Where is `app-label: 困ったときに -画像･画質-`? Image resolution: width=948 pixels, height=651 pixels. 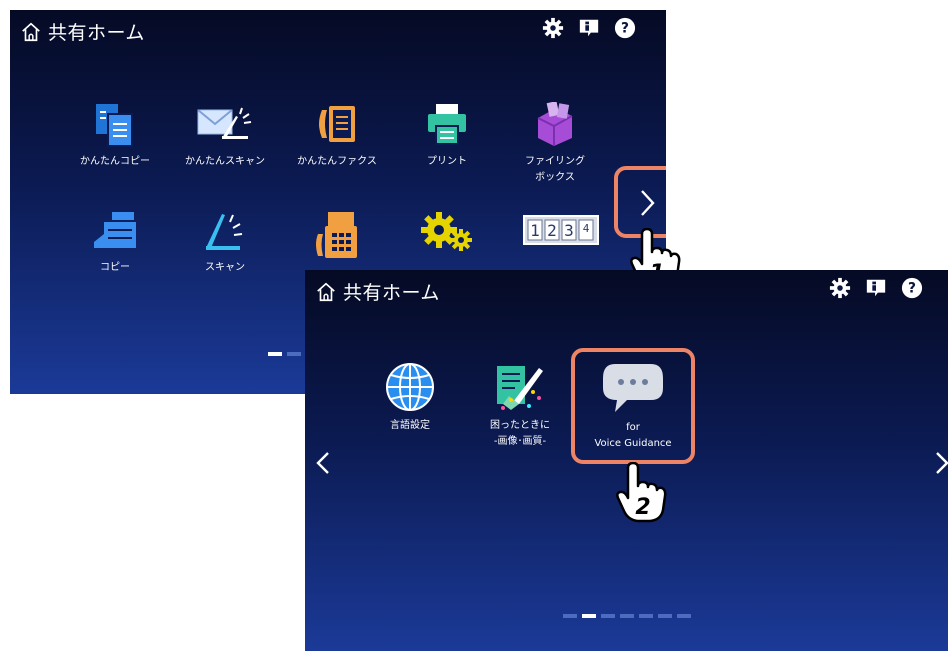
app-label: 困ったときに -画像･画質- is located at coordinates (520, 433).